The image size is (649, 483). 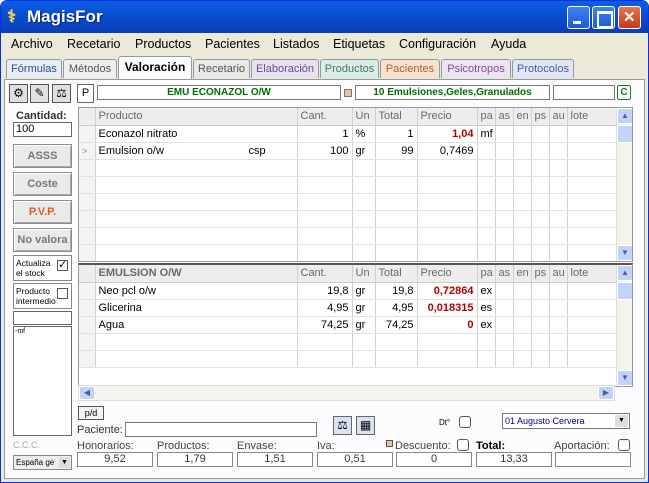 I want to click on maximize-button, so click(x=603, y=17).